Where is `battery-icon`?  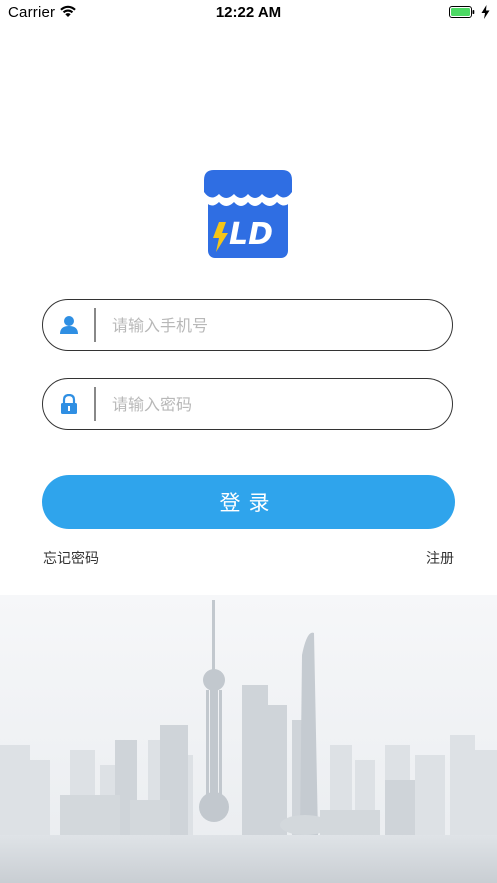 battery-icon is located at coordinates (462, 12).